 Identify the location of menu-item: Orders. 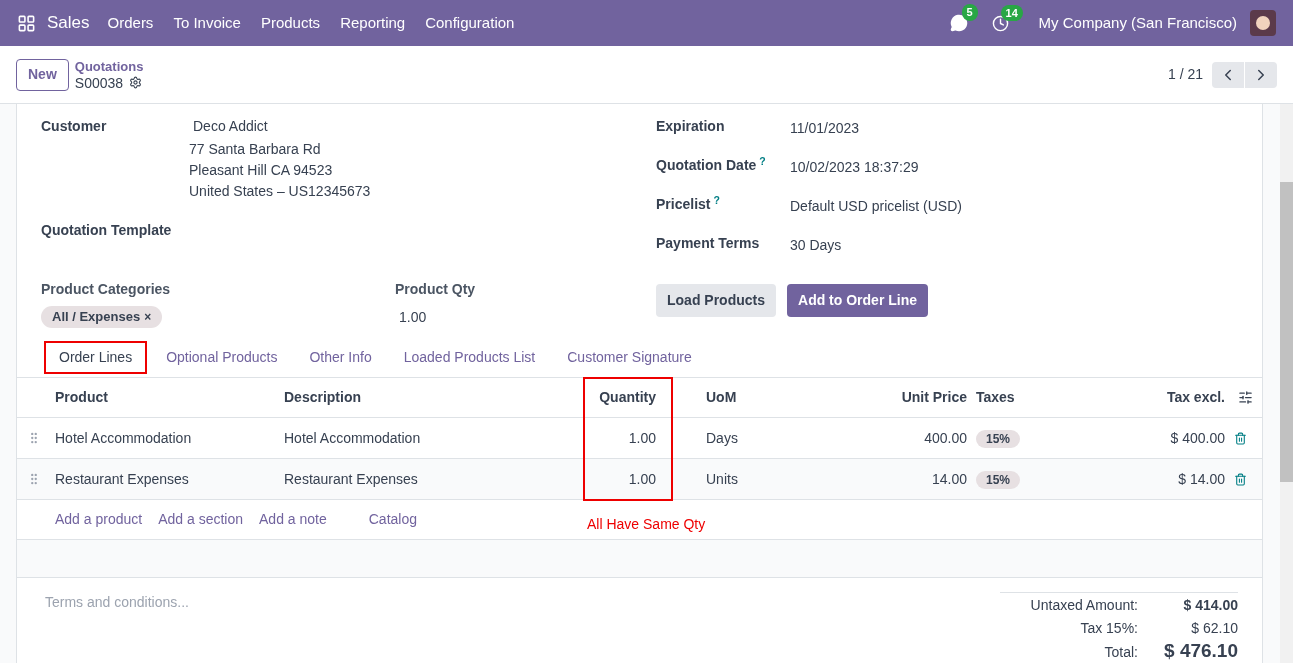
(130, 23).